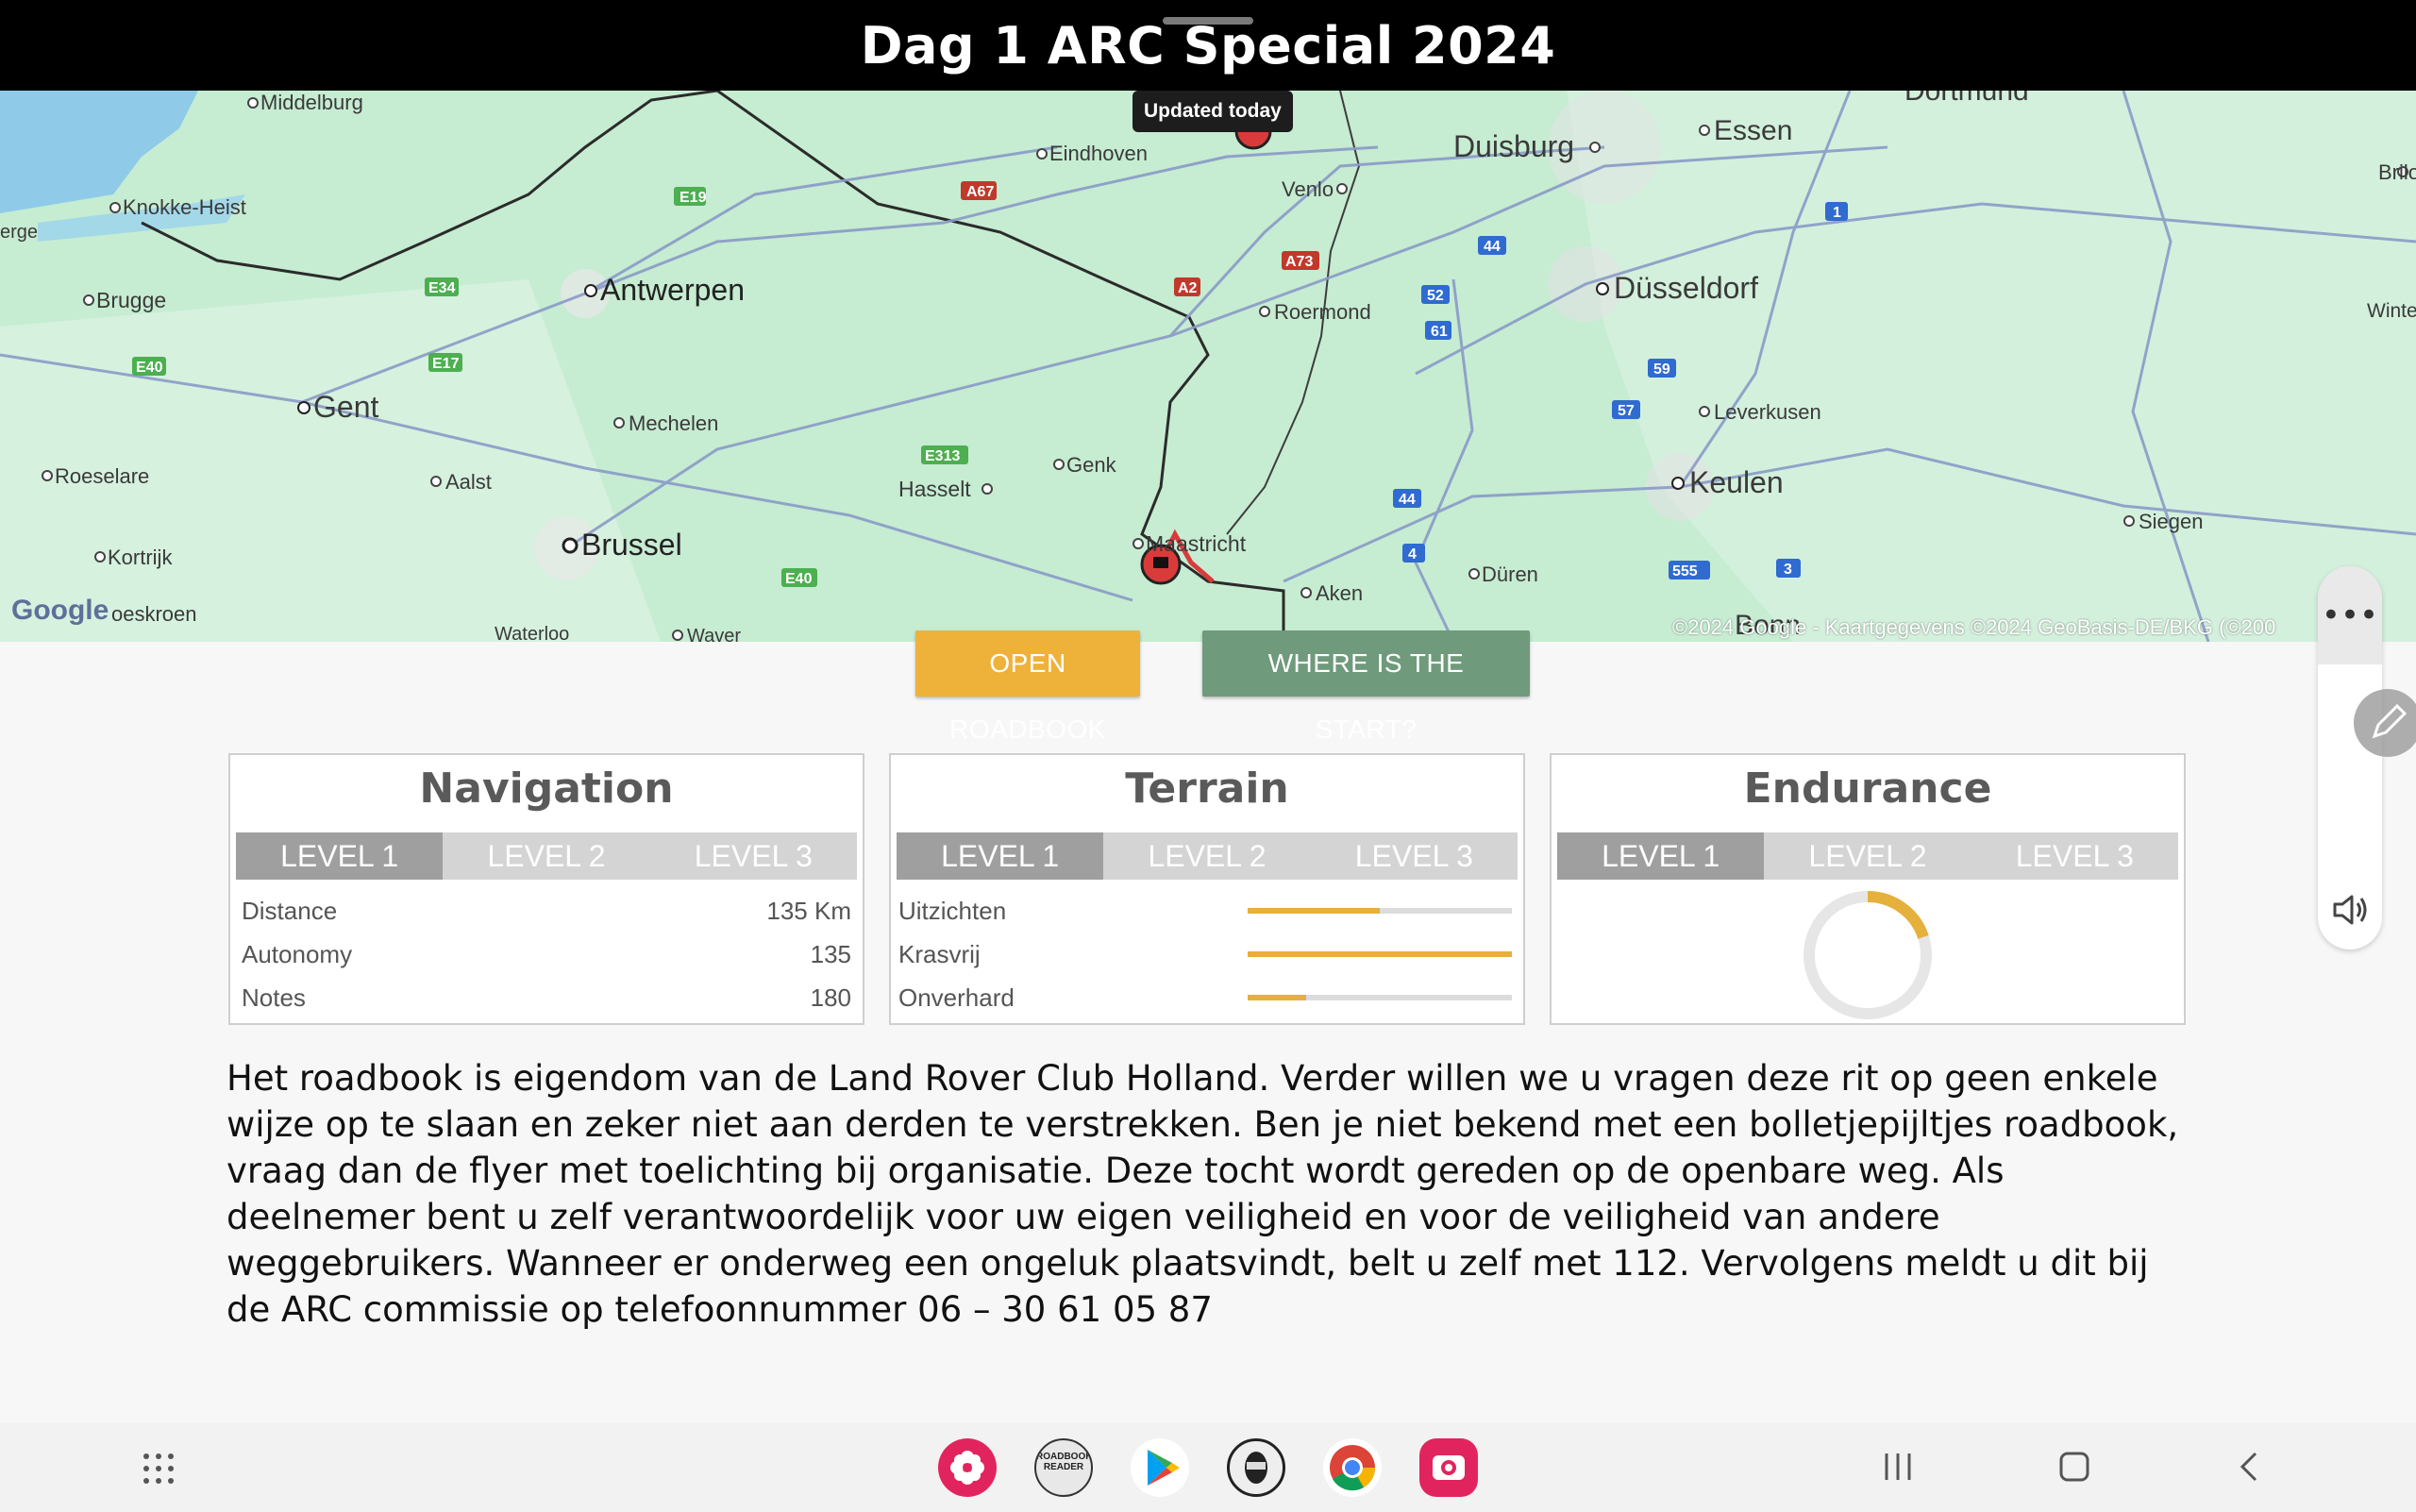 This screenshot has height=1512, width=2416. What do you see at coordinates (1788, 570) in the screenshot?
I see `road-shield: 3` at bounding box center [1788, 570].